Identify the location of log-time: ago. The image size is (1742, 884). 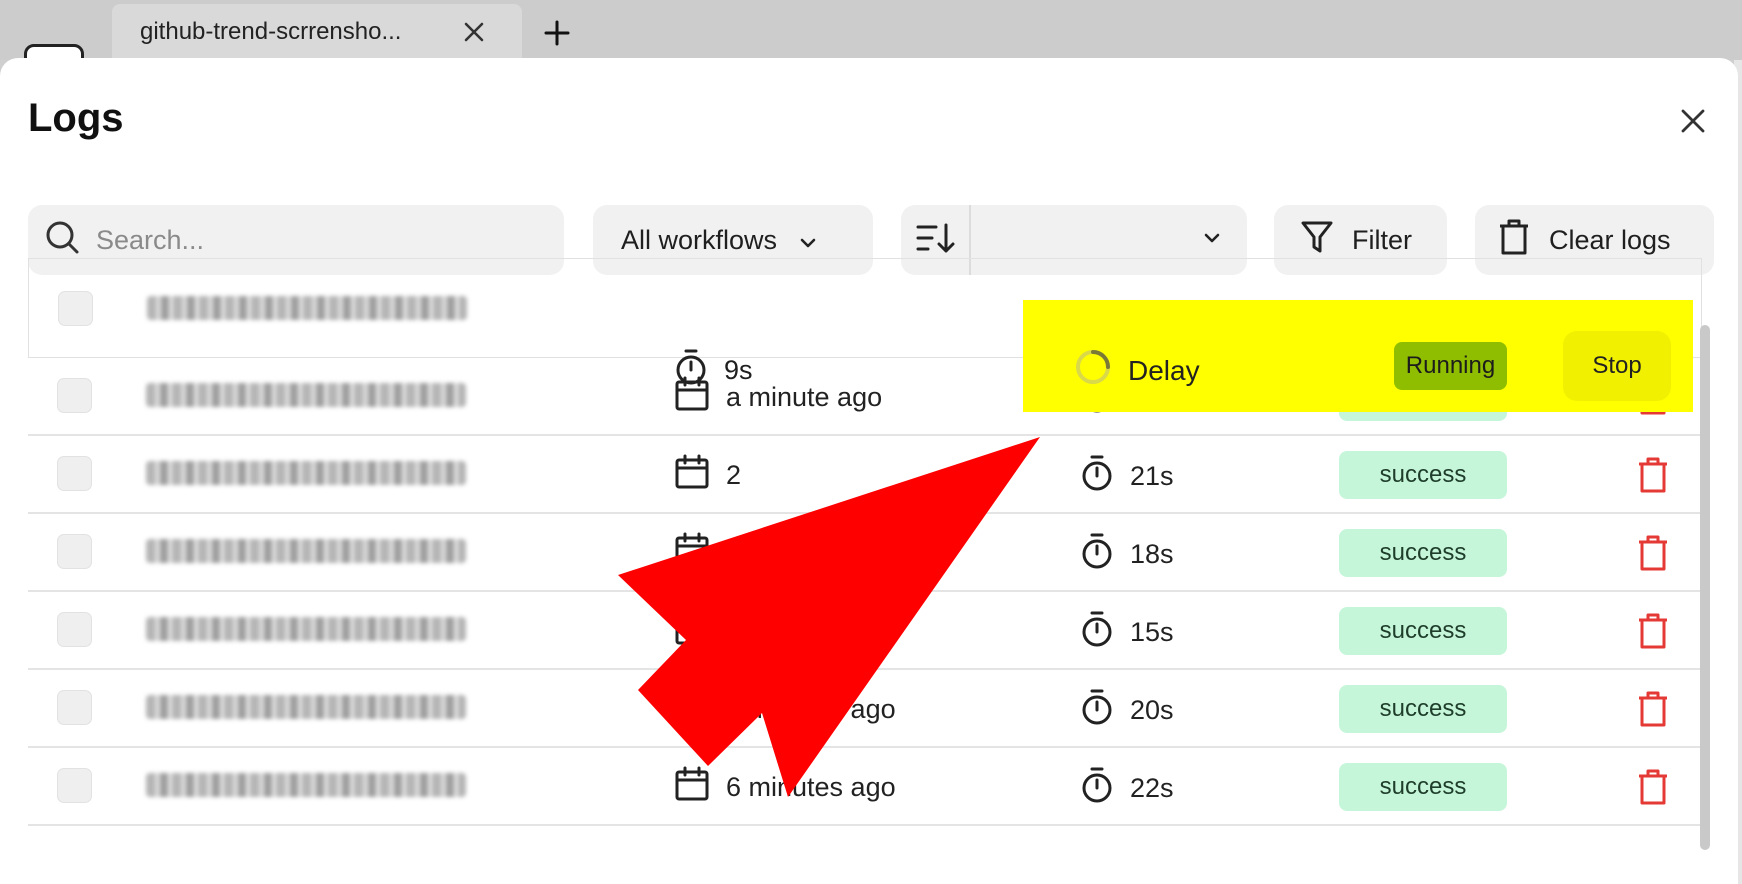
(769, 631).